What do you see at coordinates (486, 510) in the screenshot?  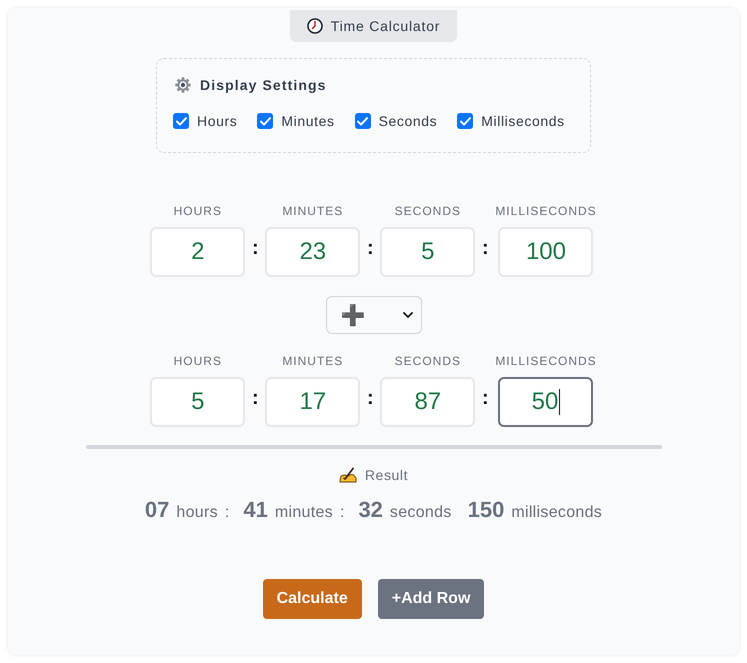 I see `result-value: 150` at bounding box center [486, 510].